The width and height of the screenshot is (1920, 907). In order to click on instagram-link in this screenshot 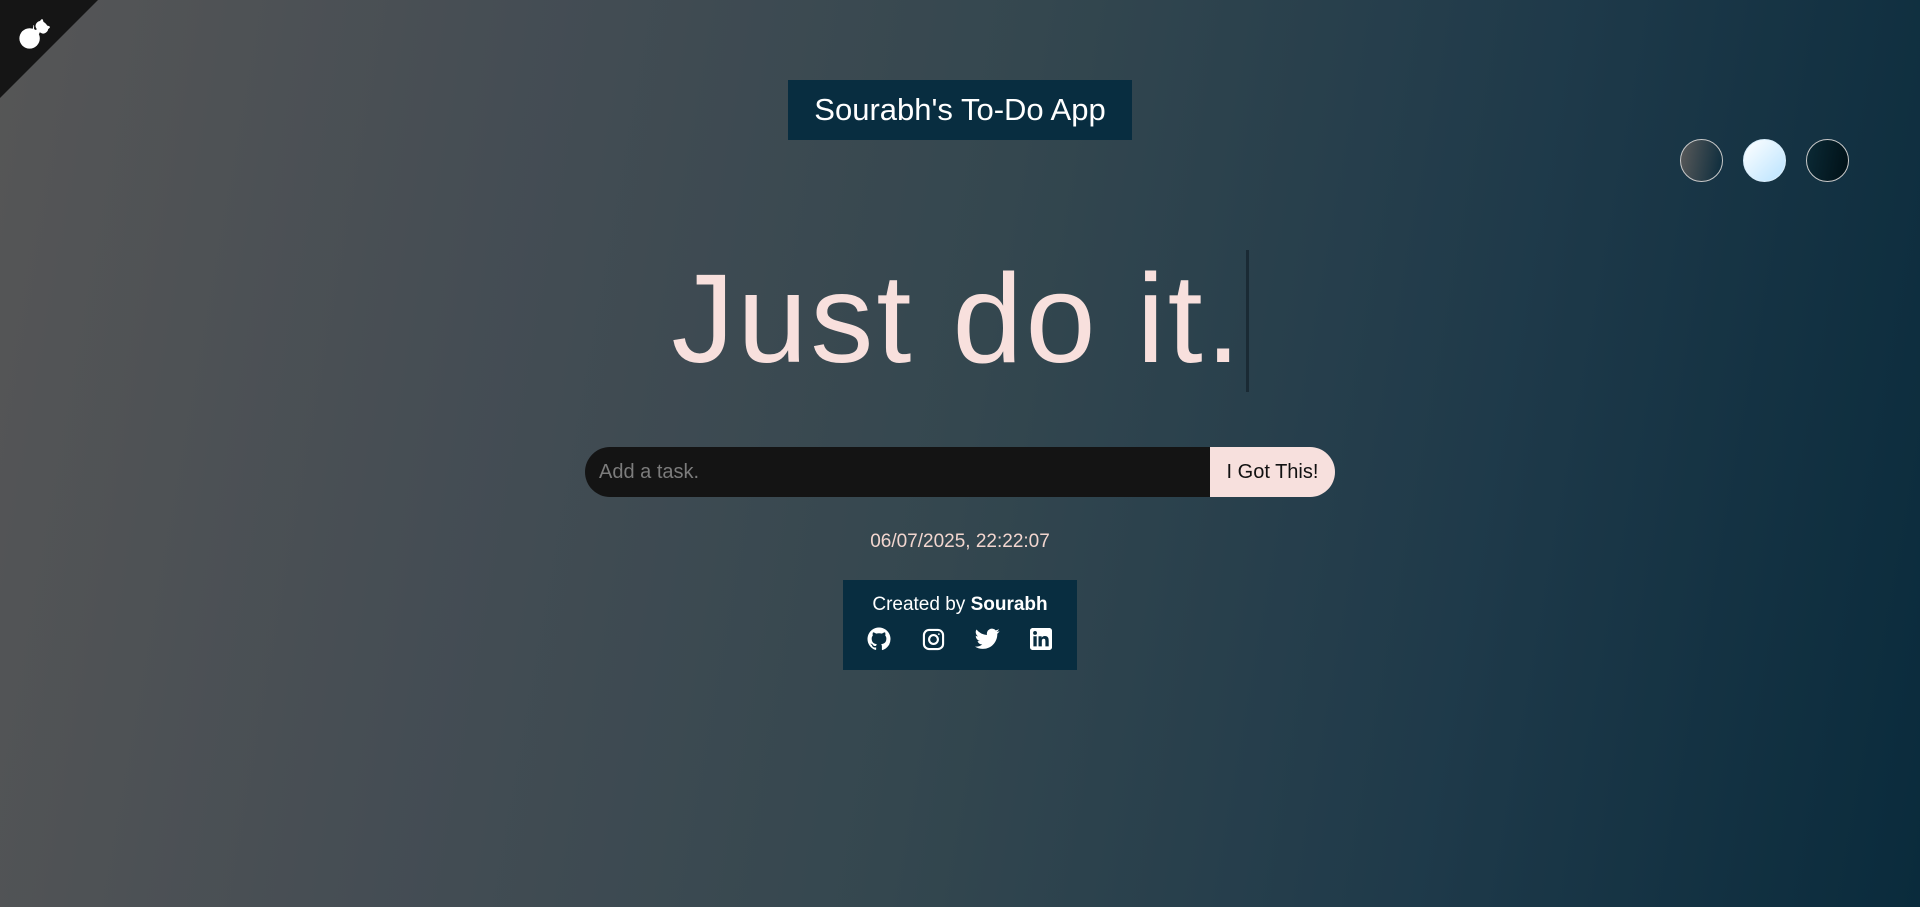, I will do `click(933, 639)`.